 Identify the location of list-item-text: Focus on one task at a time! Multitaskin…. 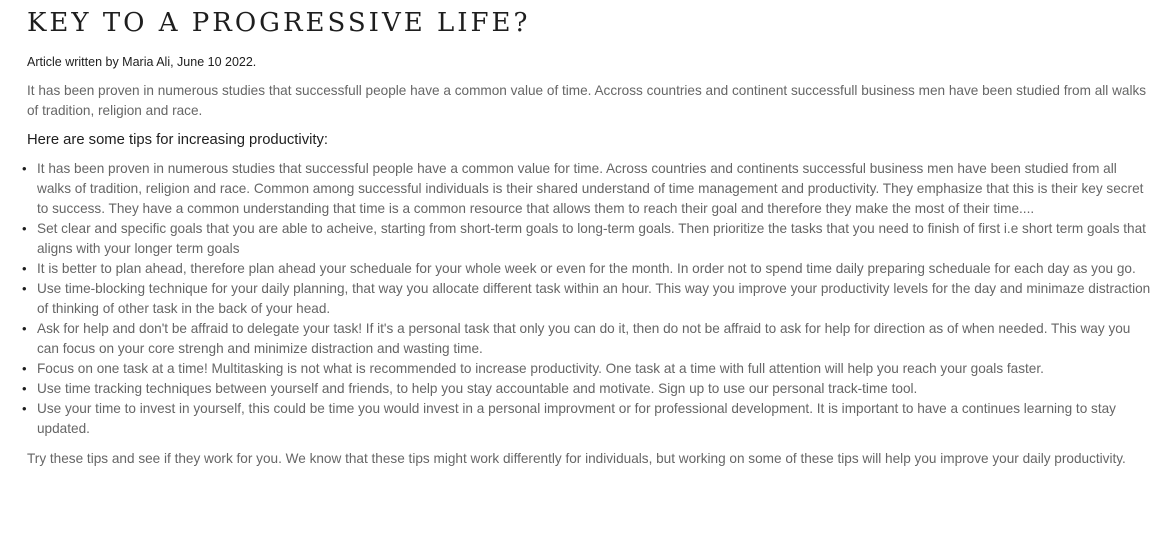
(540, 368).